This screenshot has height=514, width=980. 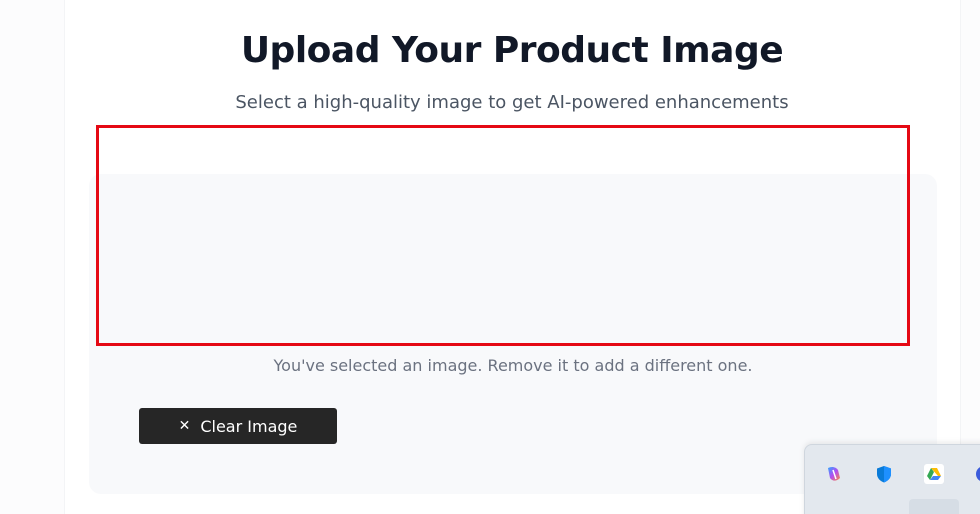 I want to click on partial-app-icon, so click(x=976, y=474).